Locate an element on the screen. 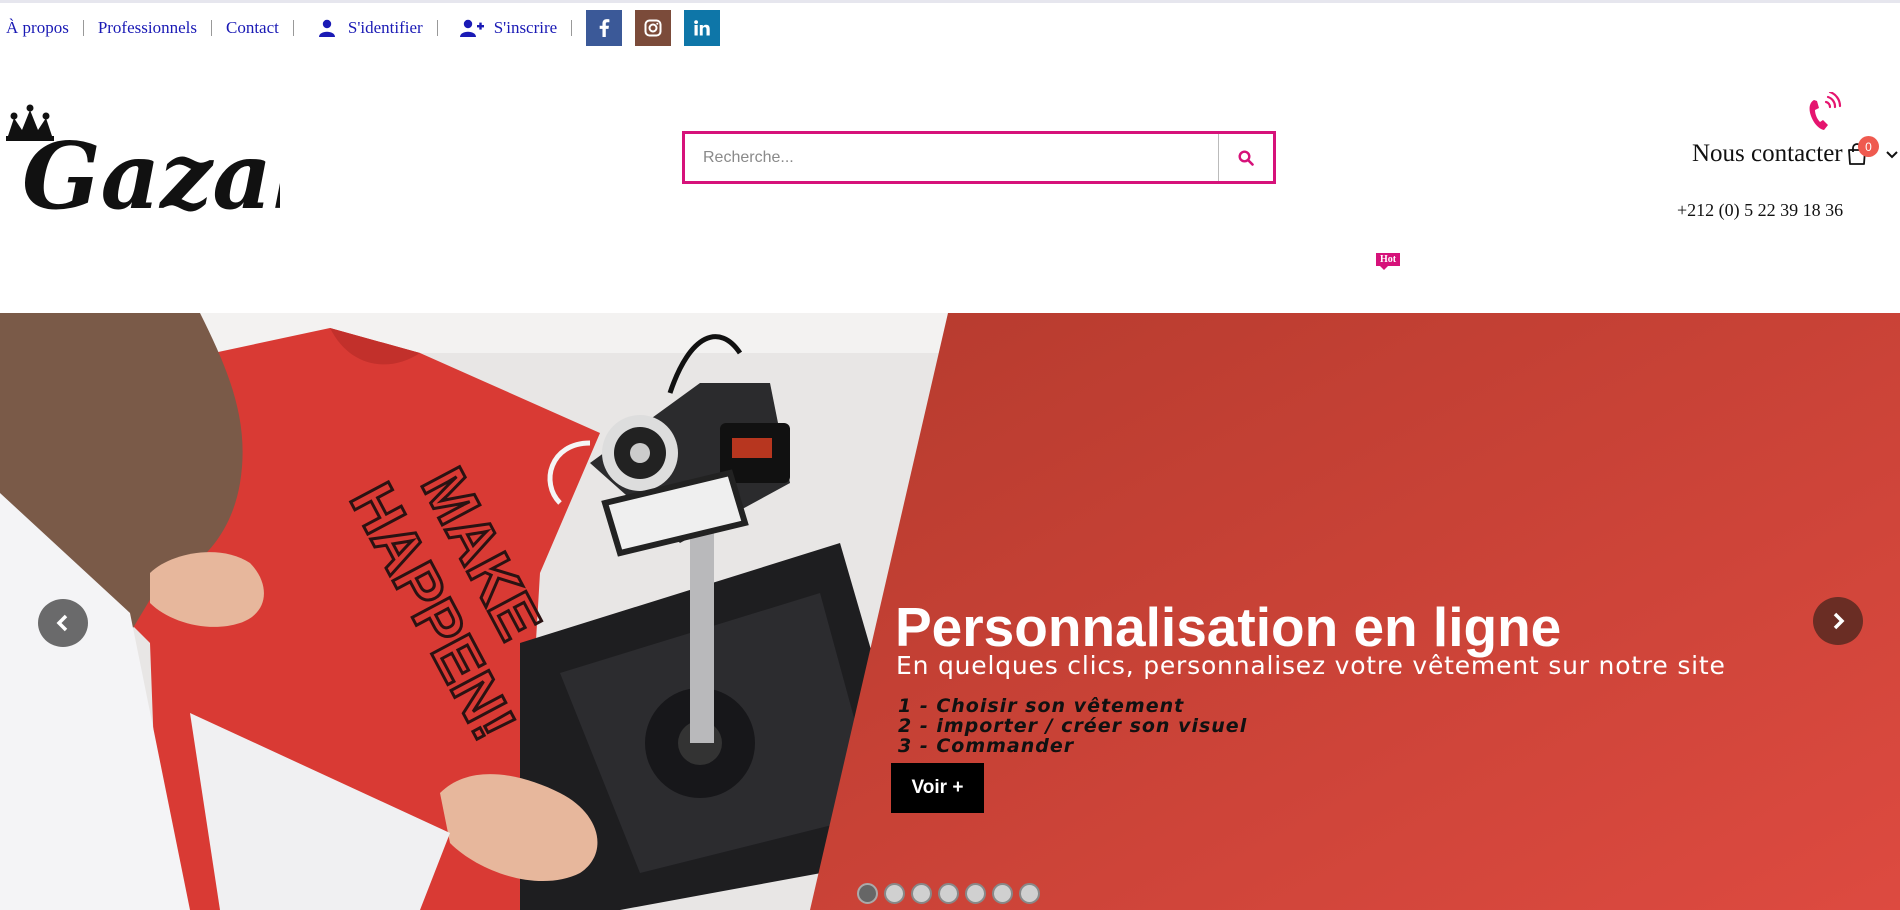  search-button is located at coordinates (1245, 157).